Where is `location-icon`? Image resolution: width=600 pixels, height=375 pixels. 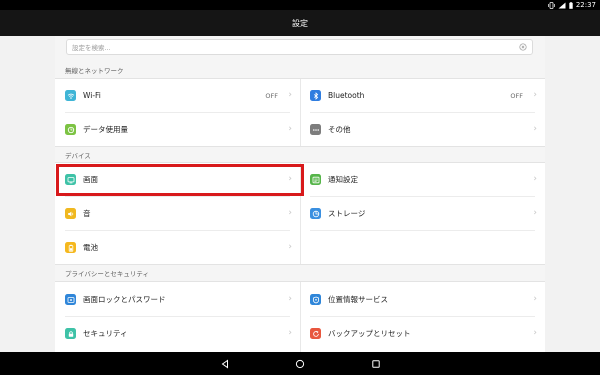
location-icon is located at coordinates (315, 299).